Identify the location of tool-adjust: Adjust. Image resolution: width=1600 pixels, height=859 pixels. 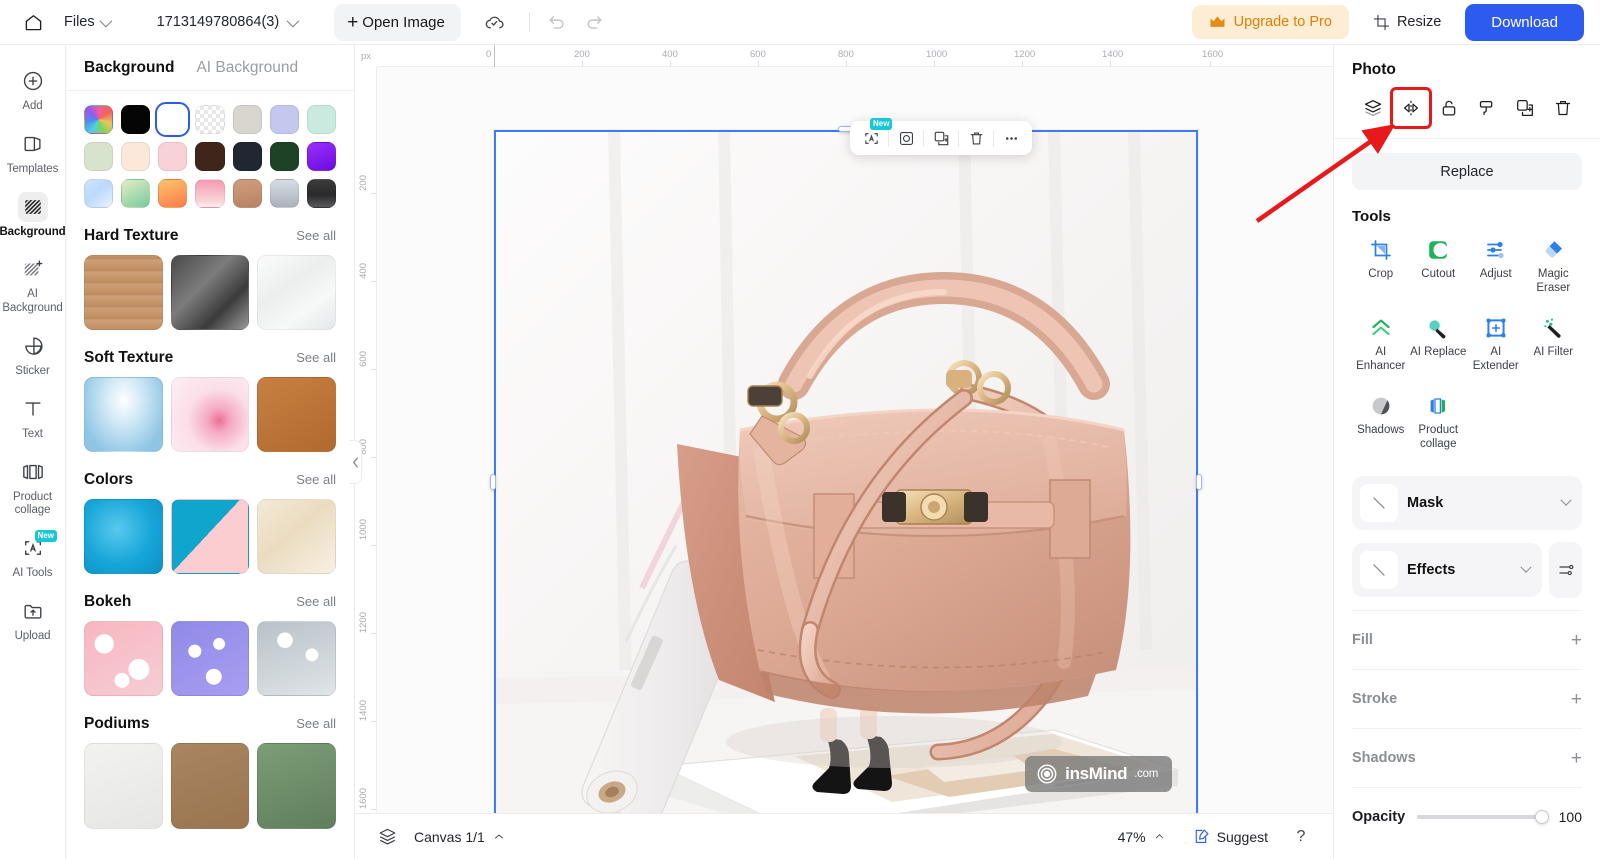
(1496, 267).